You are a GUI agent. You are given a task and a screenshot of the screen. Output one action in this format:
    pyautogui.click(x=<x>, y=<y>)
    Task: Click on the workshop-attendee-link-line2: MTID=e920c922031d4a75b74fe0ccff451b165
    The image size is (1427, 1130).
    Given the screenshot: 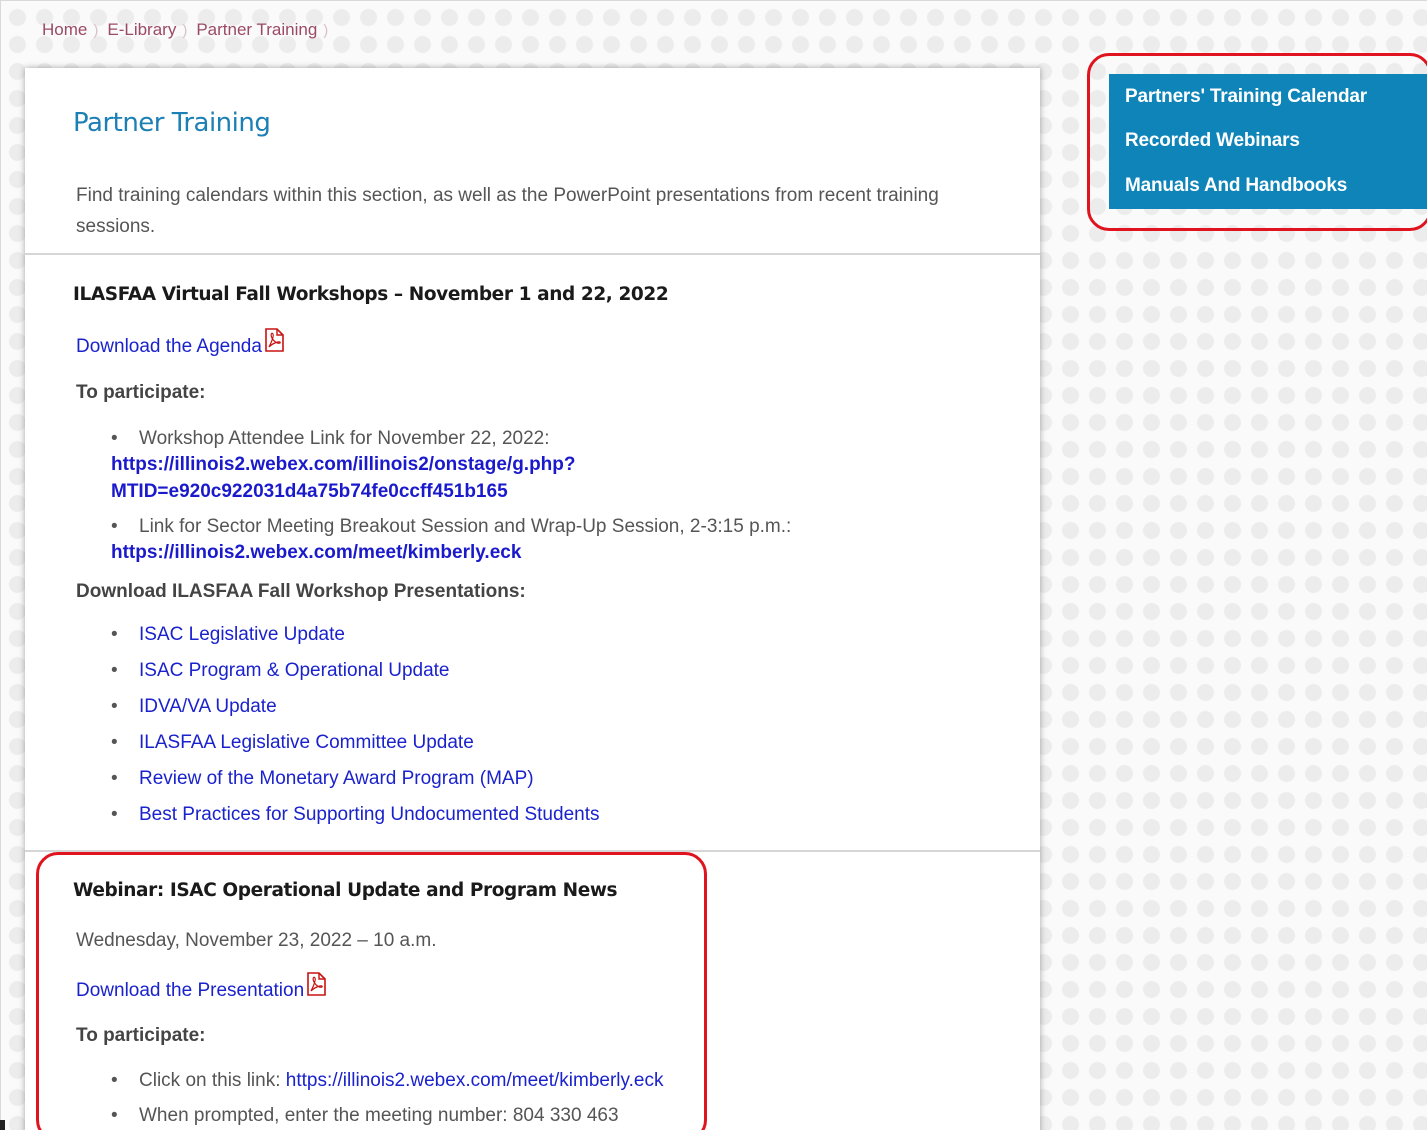 What is the action you would take?
    pyautogui.click(x=309, y=492)
    